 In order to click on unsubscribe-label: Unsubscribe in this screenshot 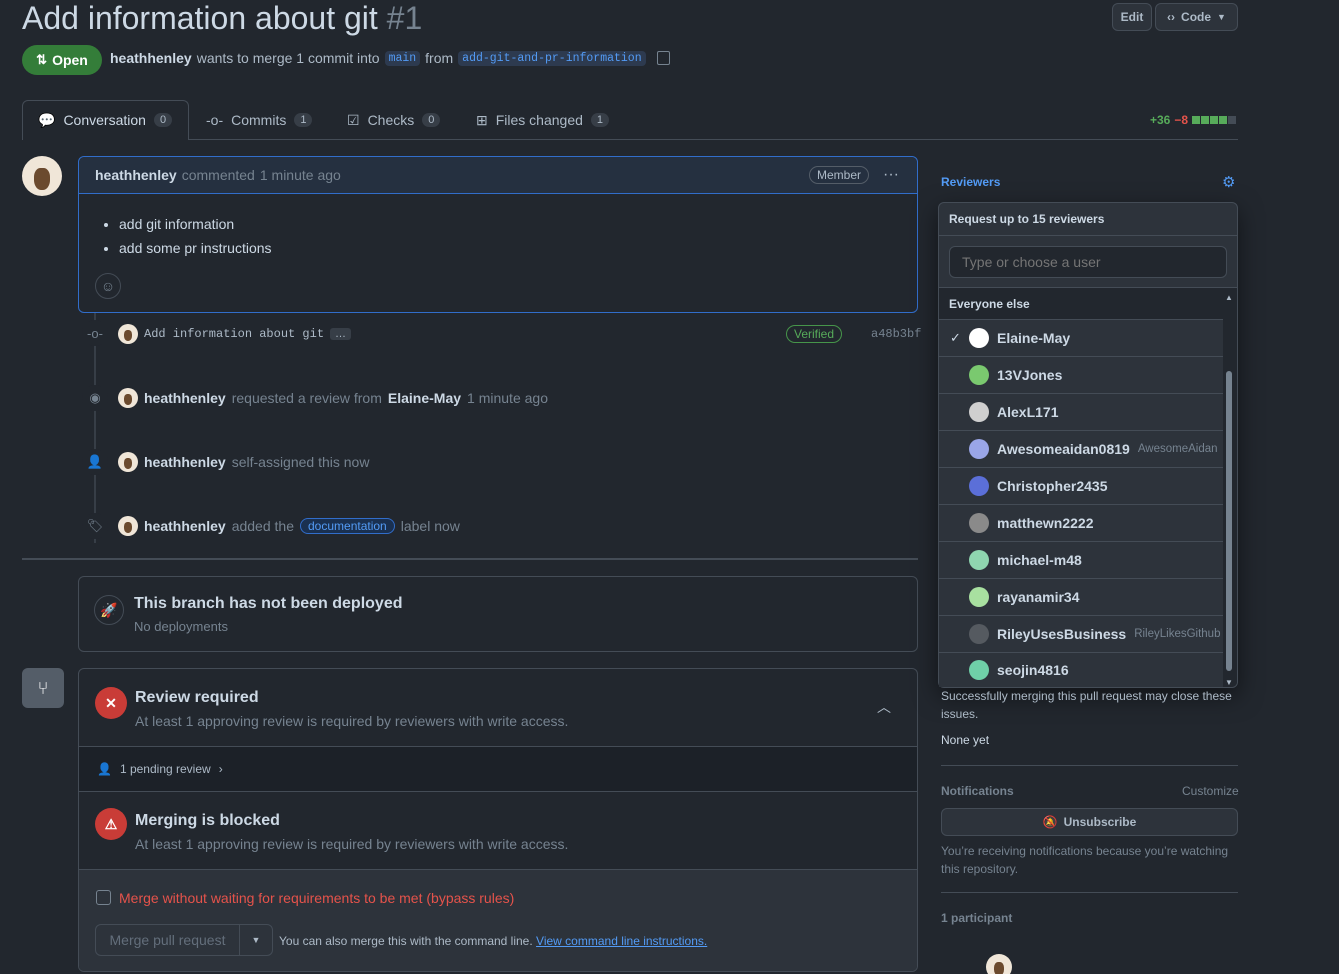, I will do `click(1100, 822)`.